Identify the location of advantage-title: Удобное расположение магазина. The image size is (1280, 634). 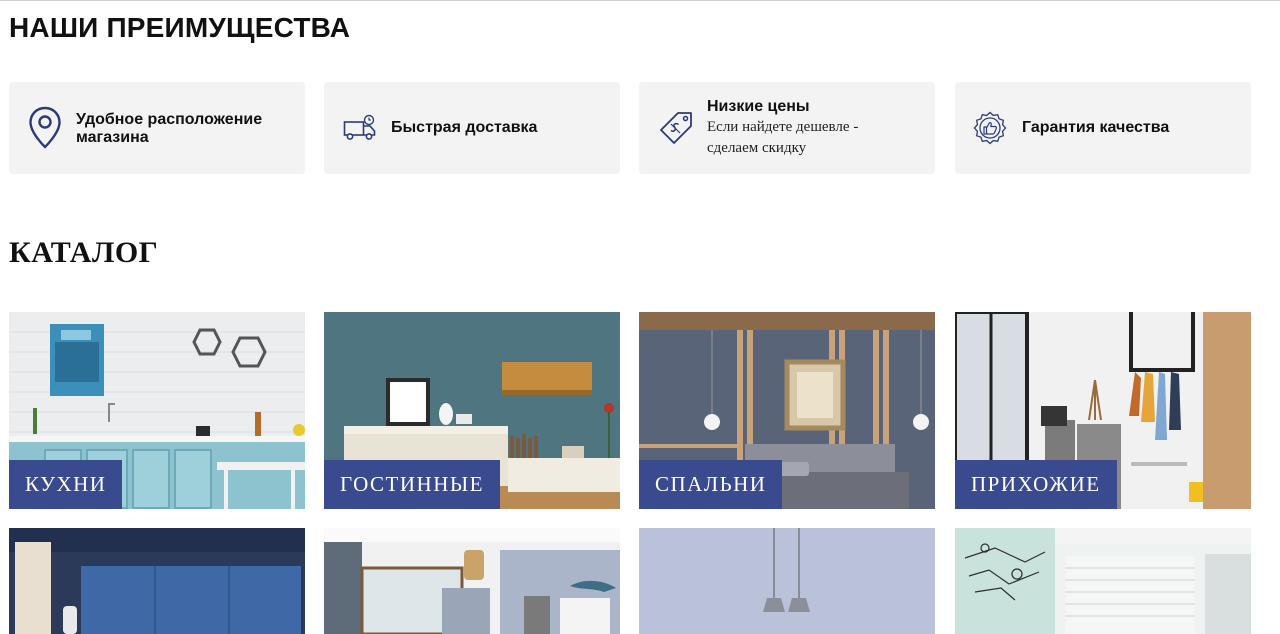
(169, 128).